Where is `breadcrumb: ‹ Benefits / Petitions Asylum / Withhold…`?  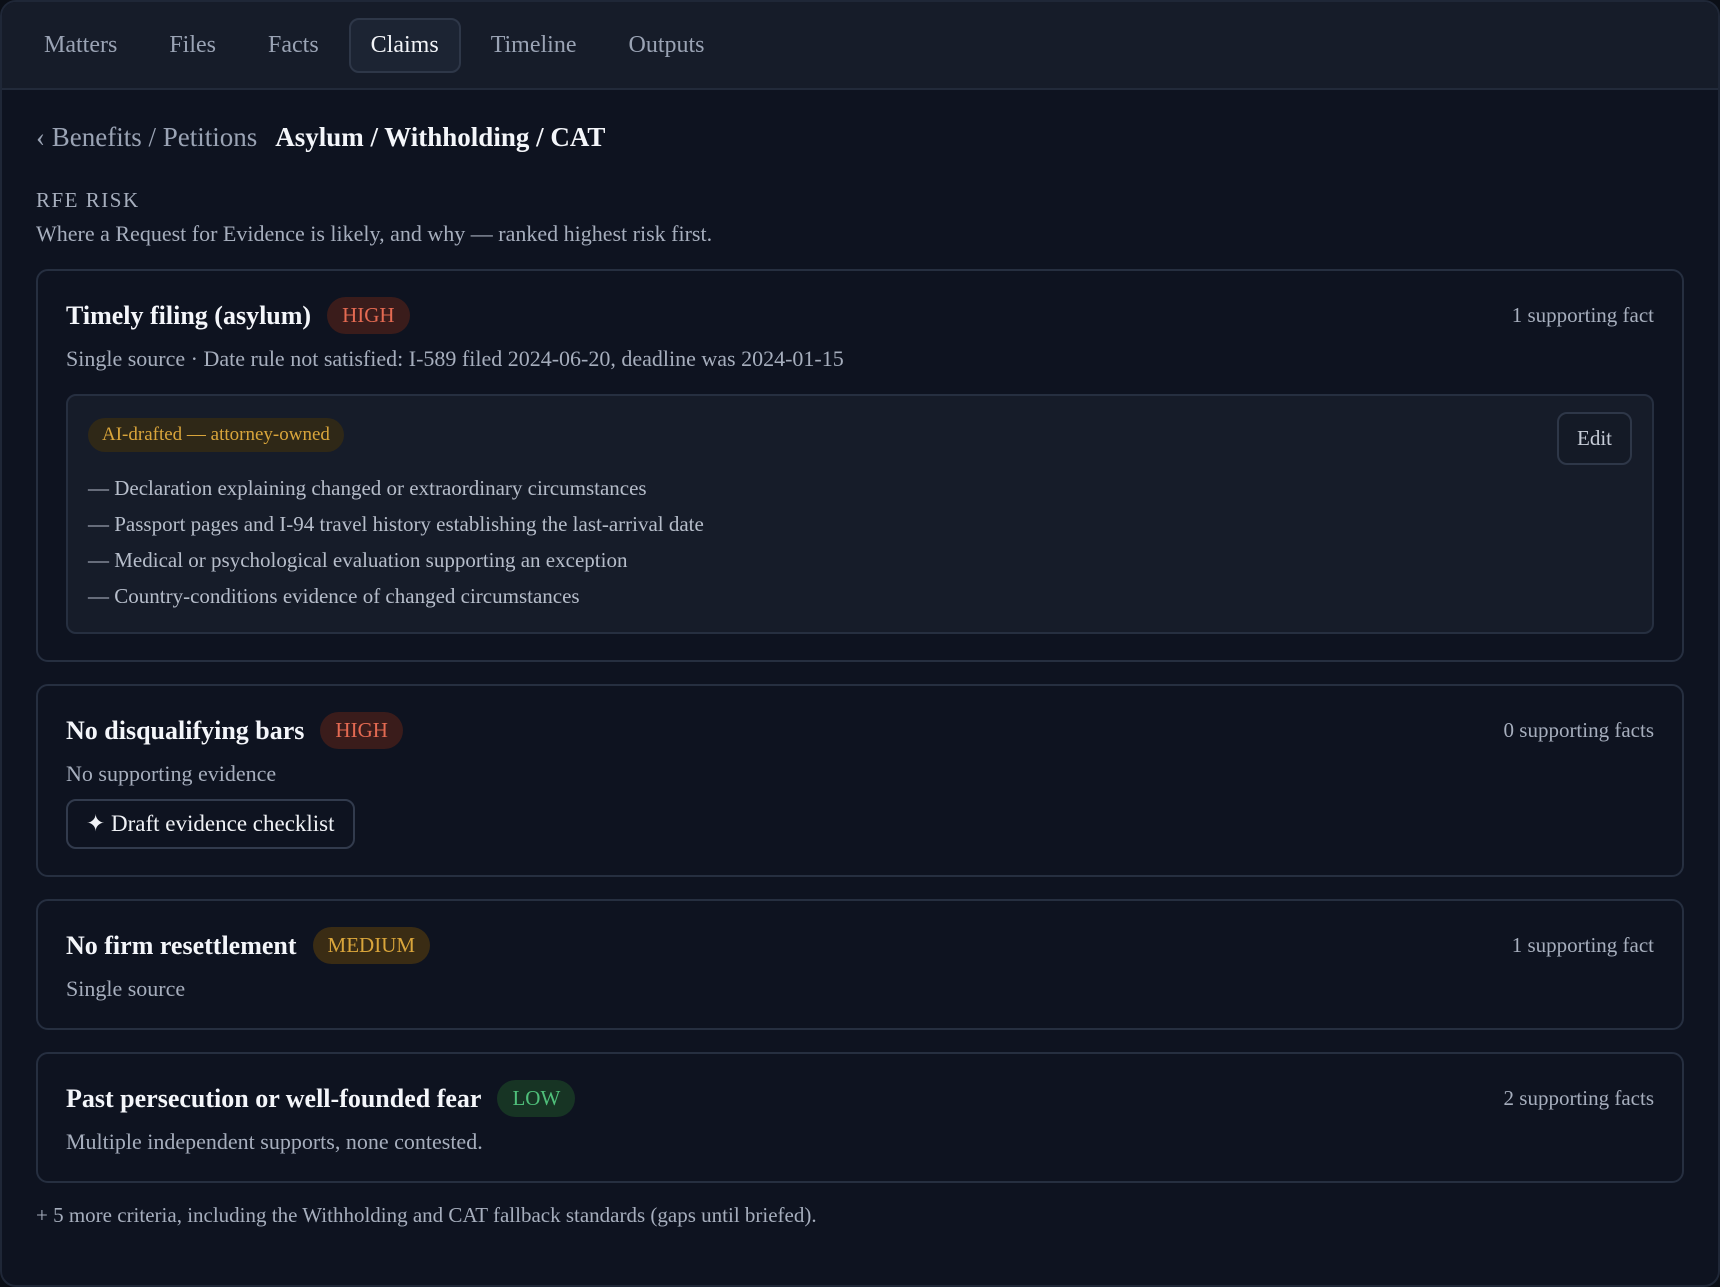 breadcrumb: ‹ Benefits / Petitions Asylum / Withhold… is located at coordinates (860, 142).